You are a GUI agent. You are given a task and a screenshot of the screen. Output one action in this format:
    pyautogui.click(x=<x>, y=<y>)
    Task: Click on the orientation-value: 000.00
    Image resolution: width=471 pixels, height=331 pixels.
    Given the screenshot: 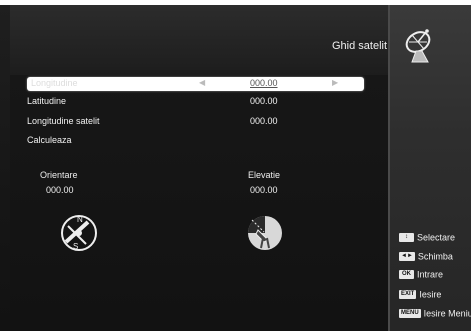 What is the action you would take?
    pyautogui.click(x=60, y=190)
    